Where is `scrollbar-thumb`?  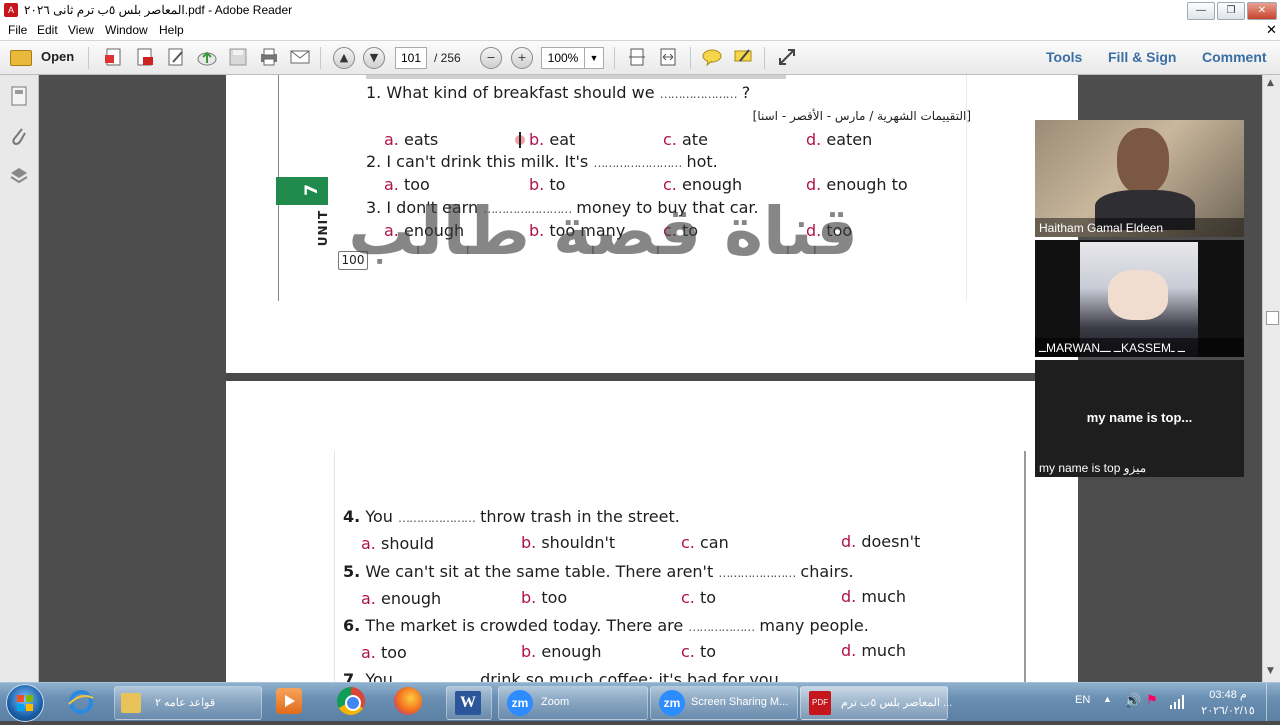 scrollbar-thumb is located at coordinates (1272, 318).